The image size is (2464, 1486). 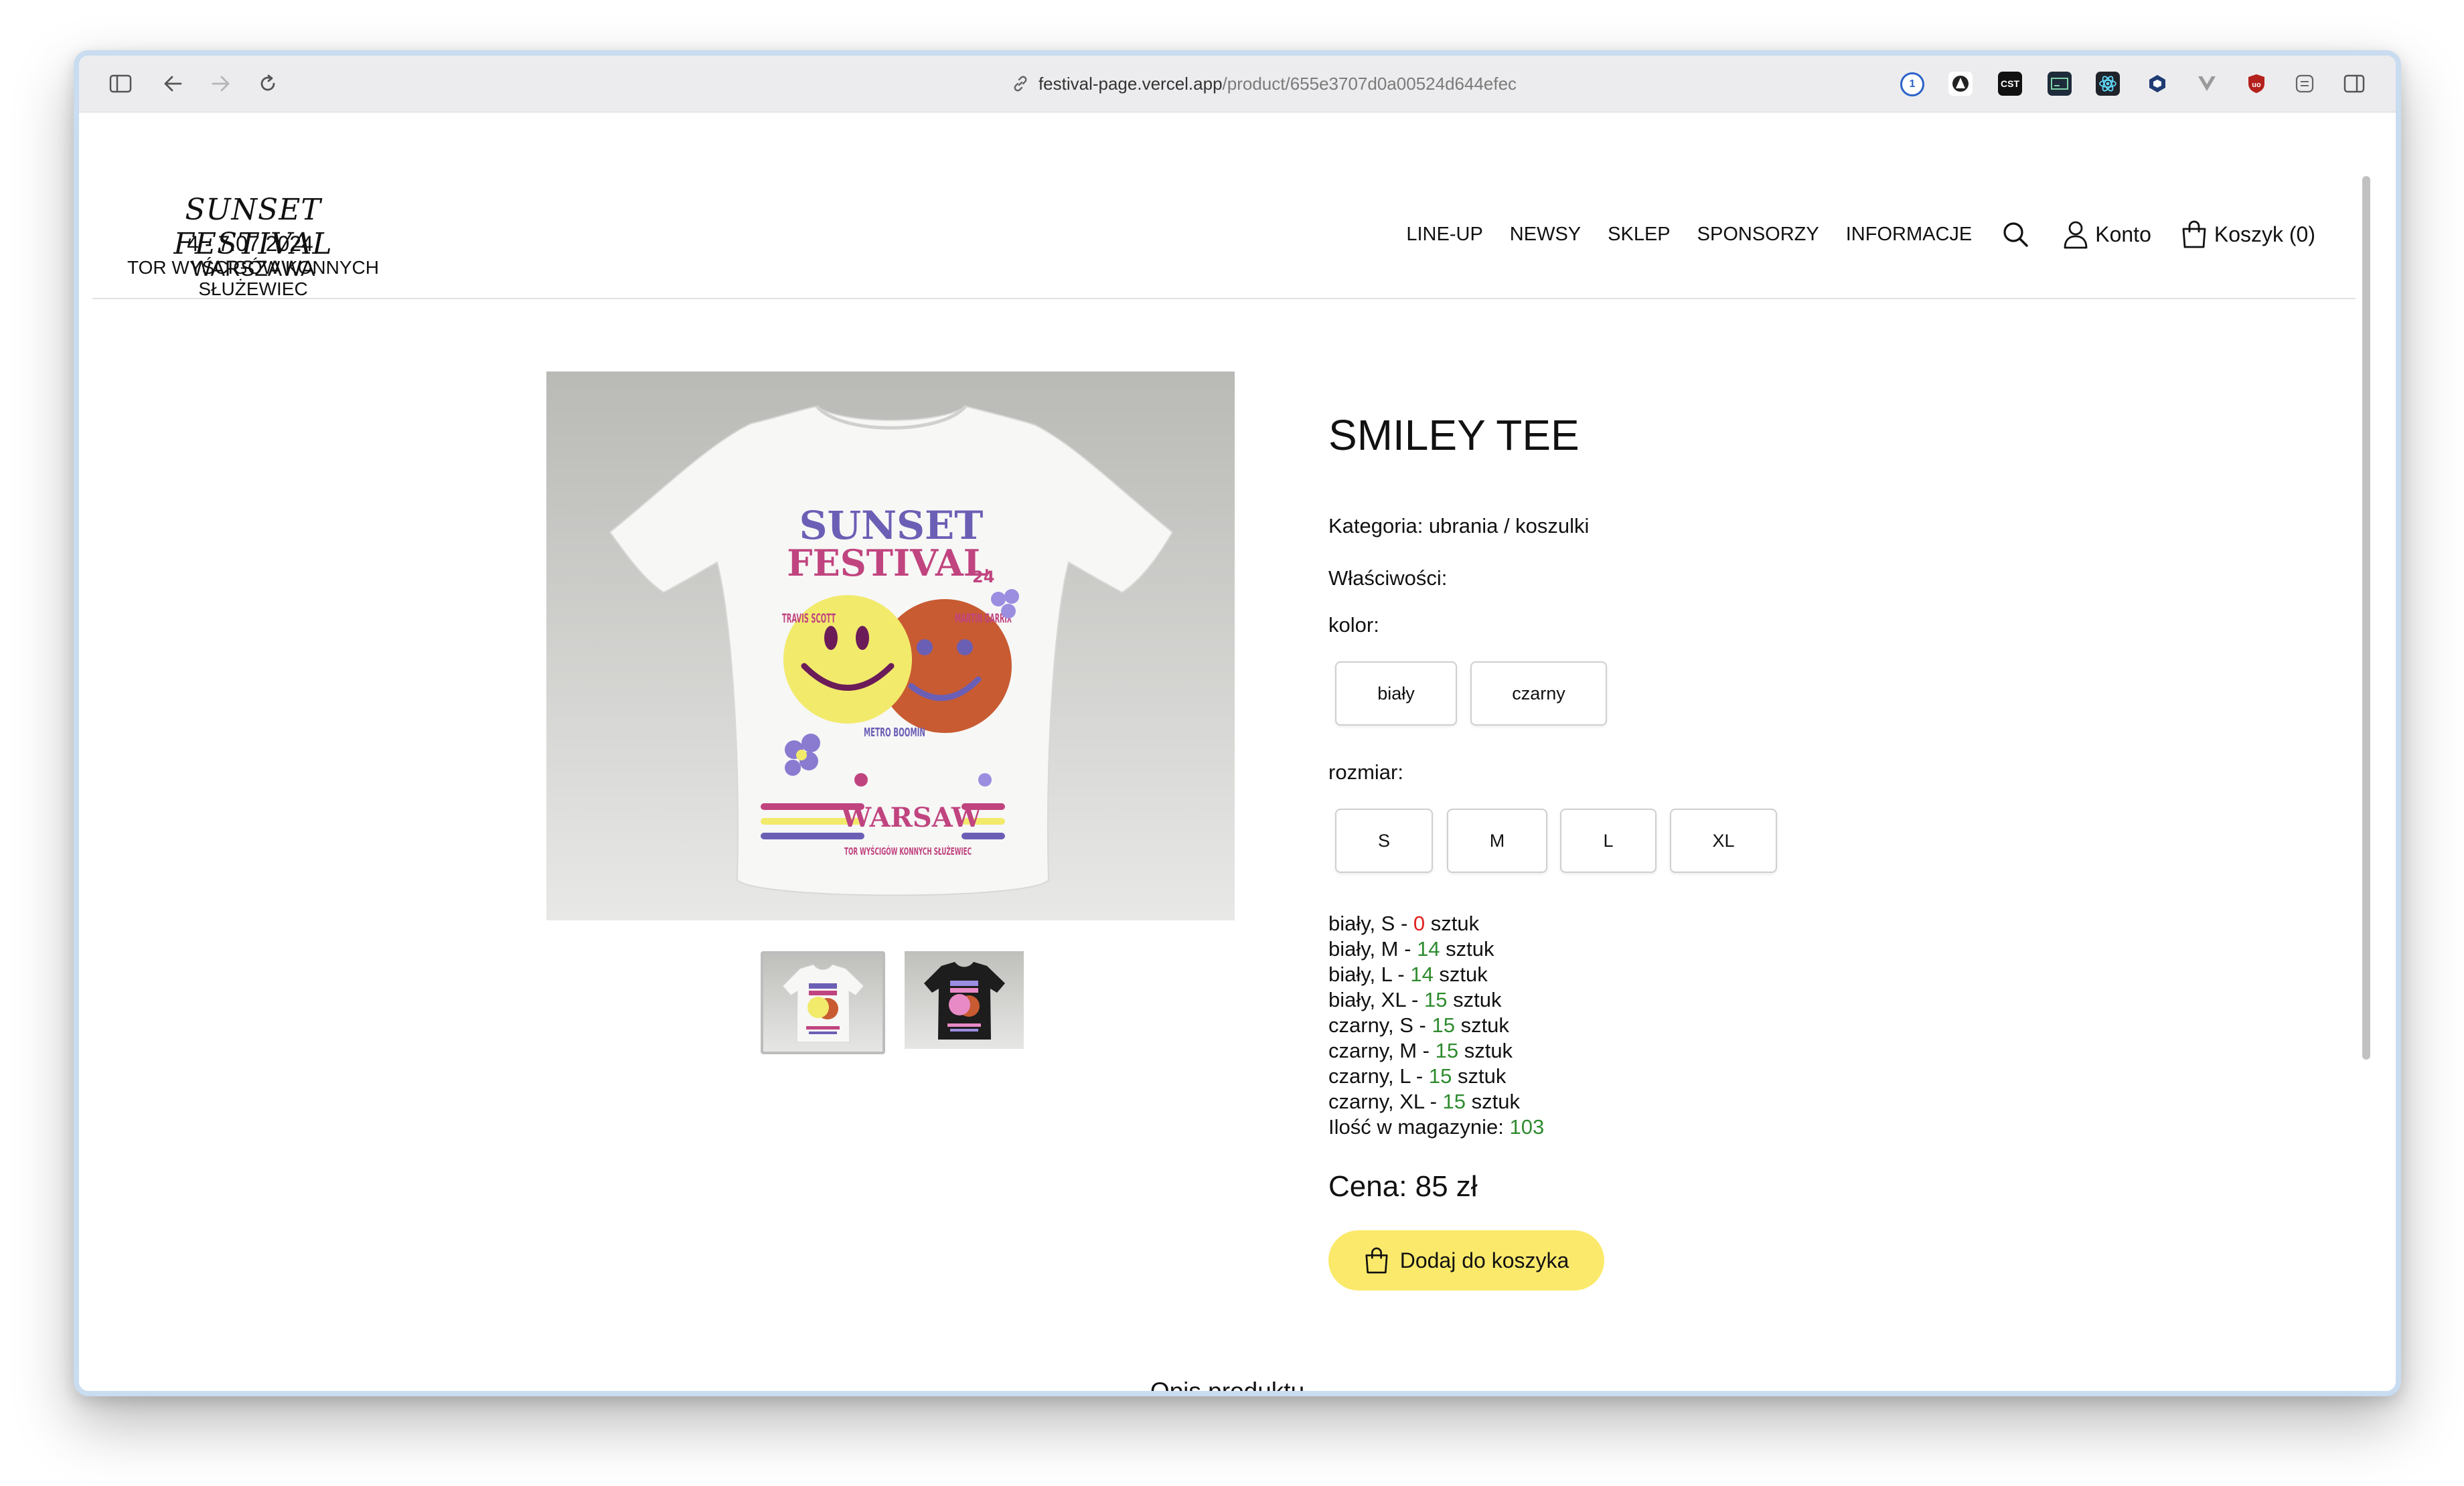 I want to click on properties-label: Właściwości:, so click(x=1388, y=578).